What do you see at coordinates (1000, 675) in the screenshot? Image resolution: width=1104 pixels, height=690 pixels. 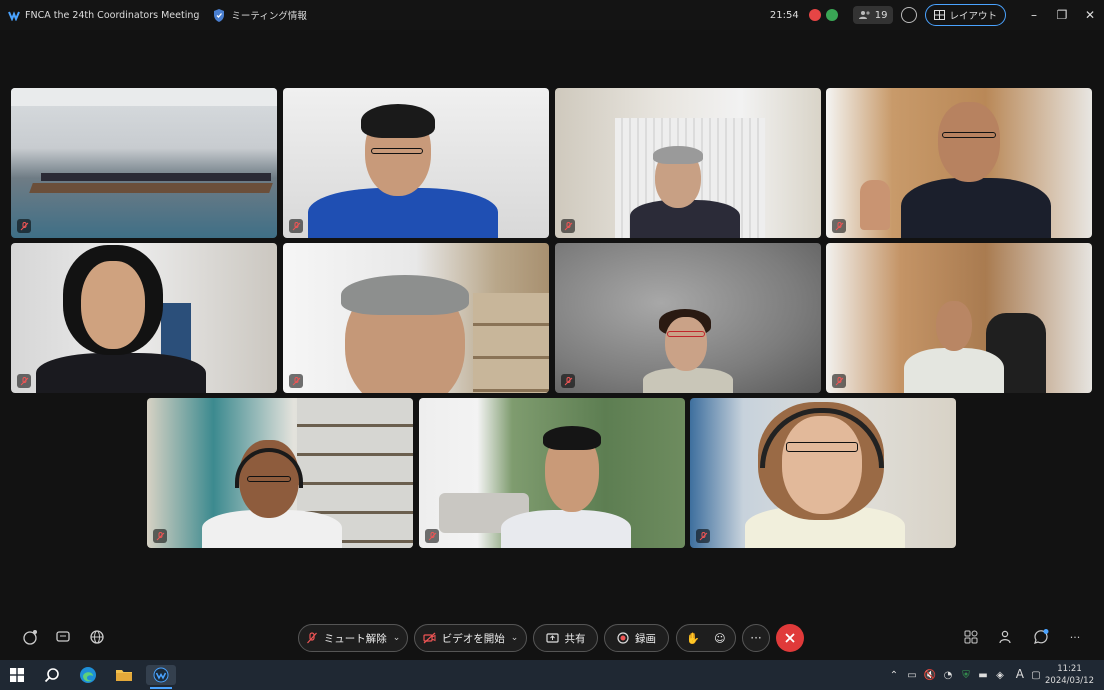 I see `tray-app-icon: ◈` at bounding box center [1000, 675].